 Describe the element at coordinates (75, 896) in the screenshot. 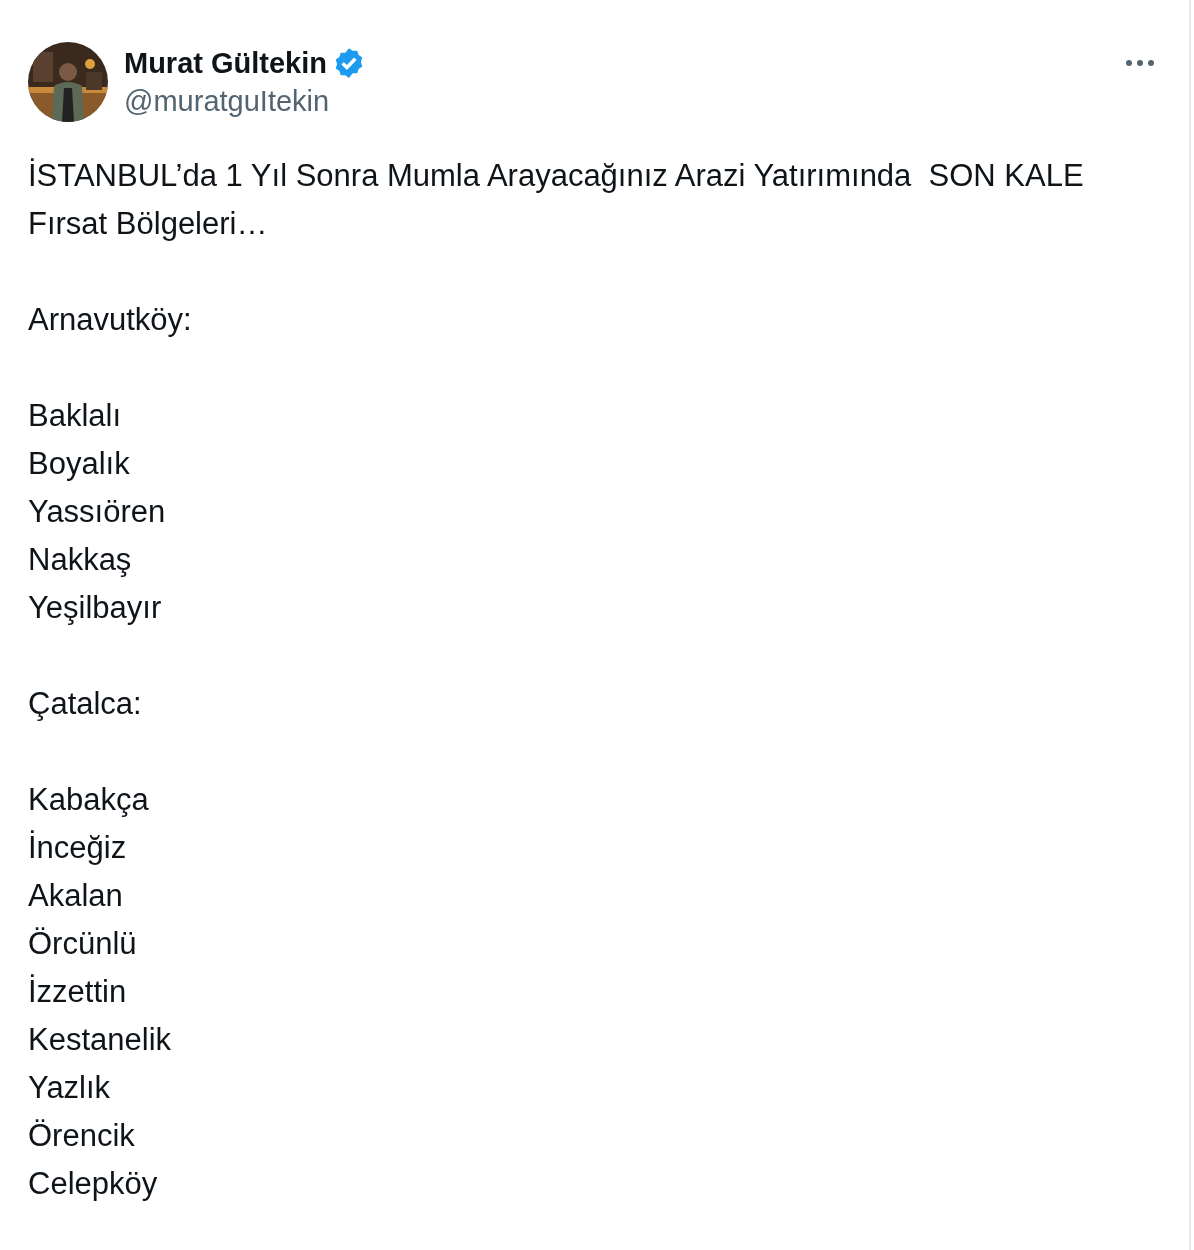

I see `tweet-text: Akalan` at that location.